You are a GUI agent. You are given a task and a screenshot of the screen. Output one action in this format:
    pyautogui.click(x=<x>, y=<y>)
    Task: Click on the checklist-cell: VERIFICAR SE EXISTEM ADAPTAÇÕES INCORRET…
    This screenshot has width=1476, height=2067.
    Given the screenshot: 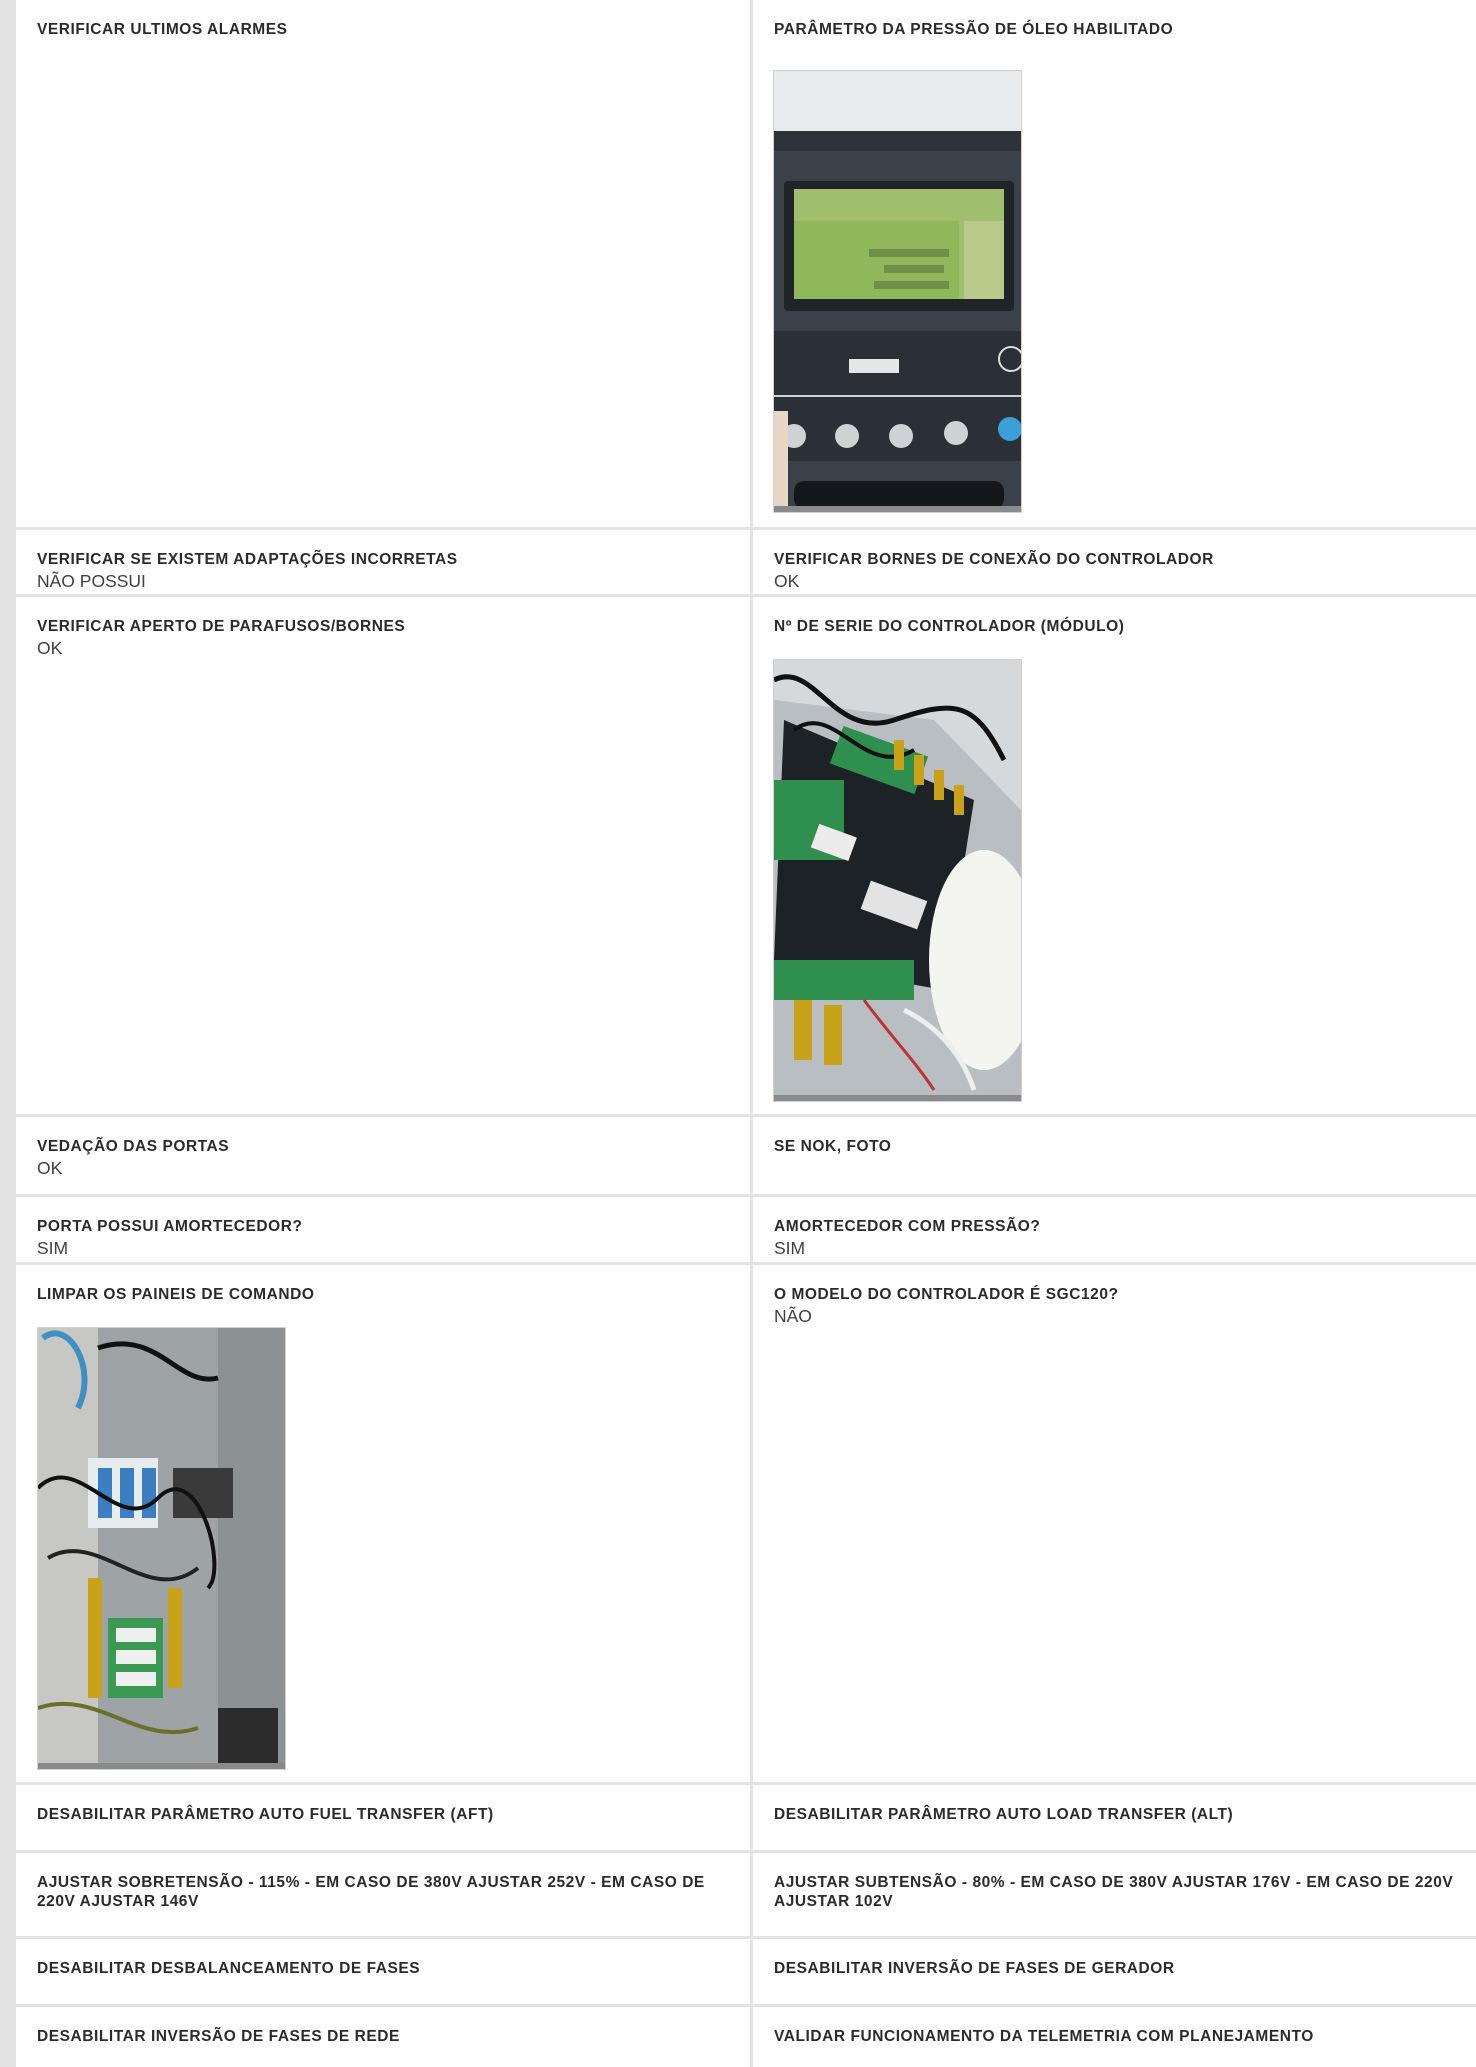 What is the action you would take?
    pyautogui.click(x=383, y=562)
    